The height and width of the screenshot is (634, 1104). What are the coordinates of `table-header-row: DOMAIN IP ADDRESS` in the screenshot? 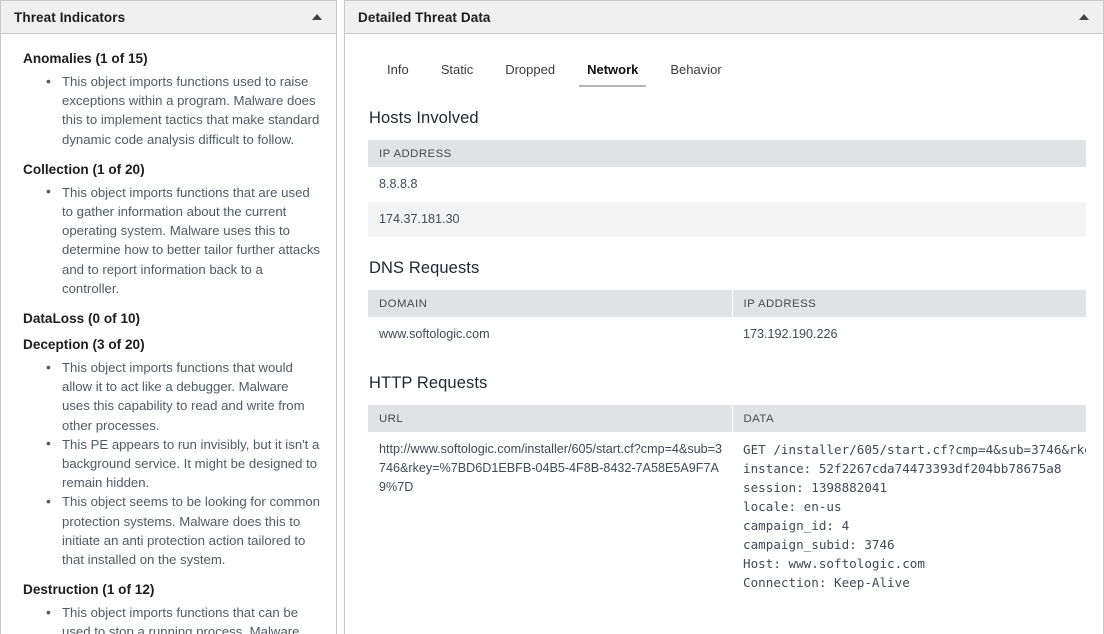 It's located at (727, 303).